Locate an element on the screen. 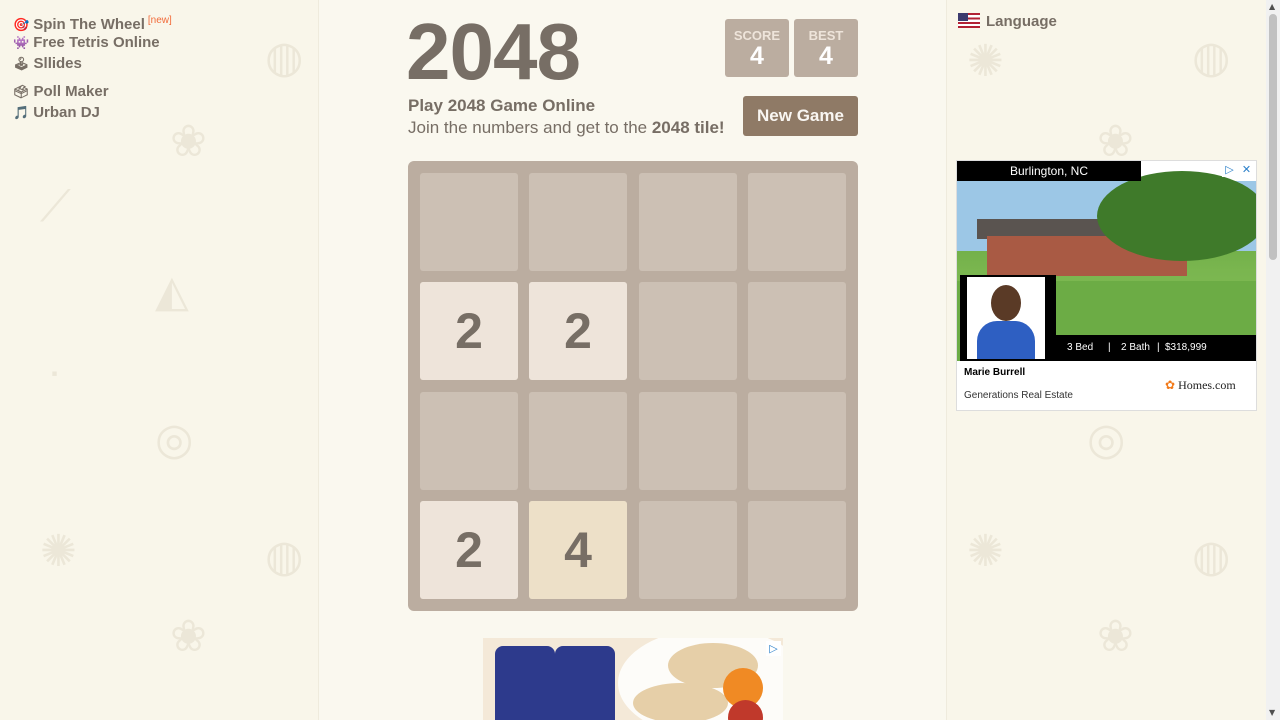  alien-icon: 👾 is located at coordinates (21, 43).